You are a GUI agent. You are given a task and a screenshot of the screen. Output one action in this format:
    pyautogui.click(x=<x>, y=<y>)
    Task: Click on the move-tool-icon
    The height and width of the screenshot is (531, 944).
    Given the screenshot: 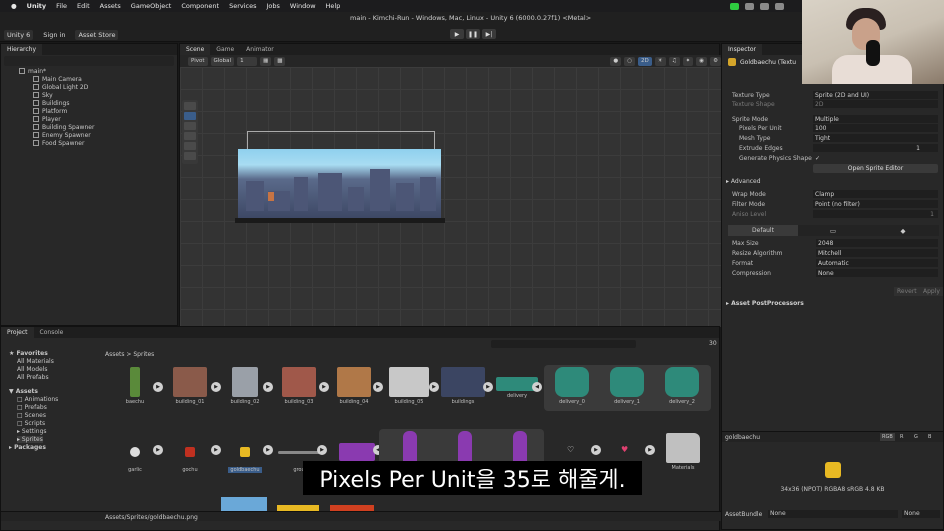 What is the action you would take?
    pyautogui.click(x=190, y=116)
    